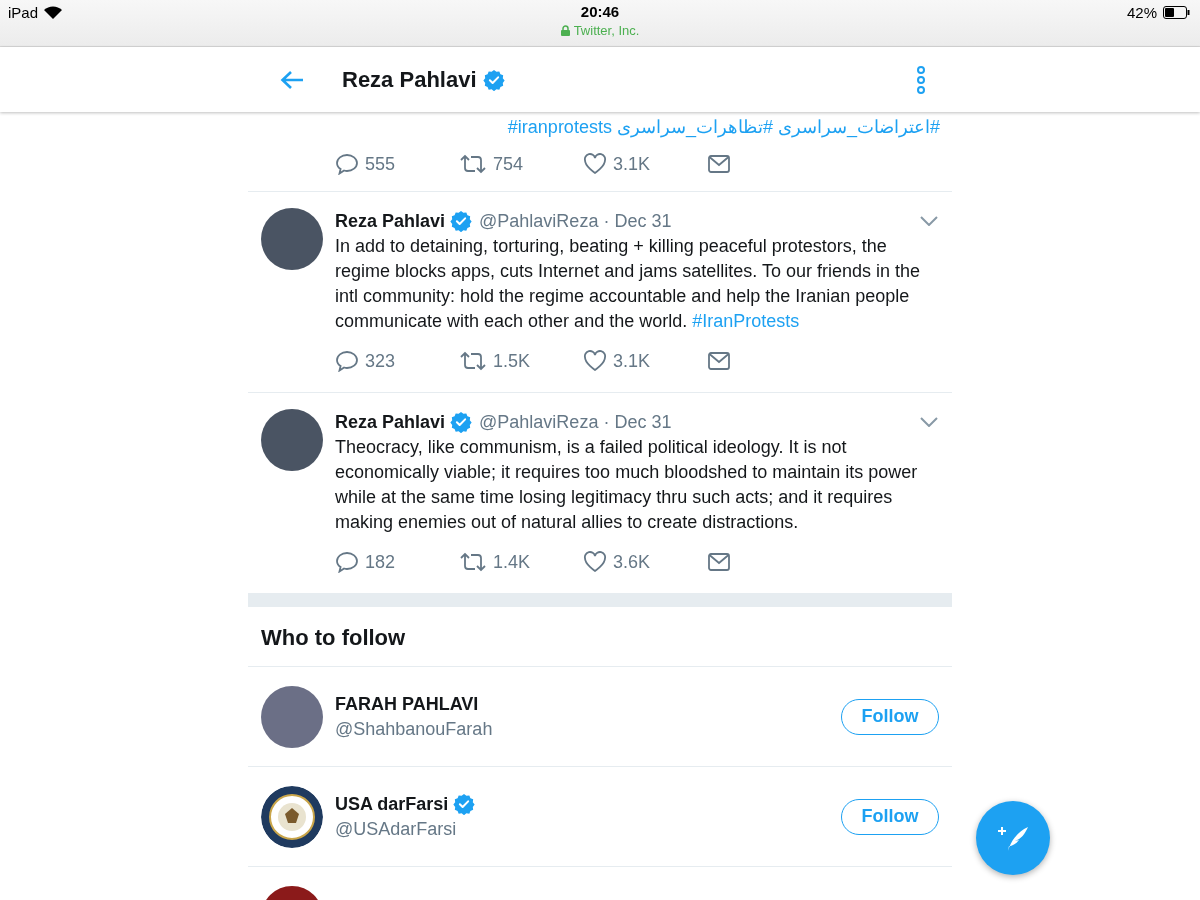  What do you see at coordinates (508, 164) in the screenshot?
I see `retweet-count: 754` at bounding box center [508, 164].